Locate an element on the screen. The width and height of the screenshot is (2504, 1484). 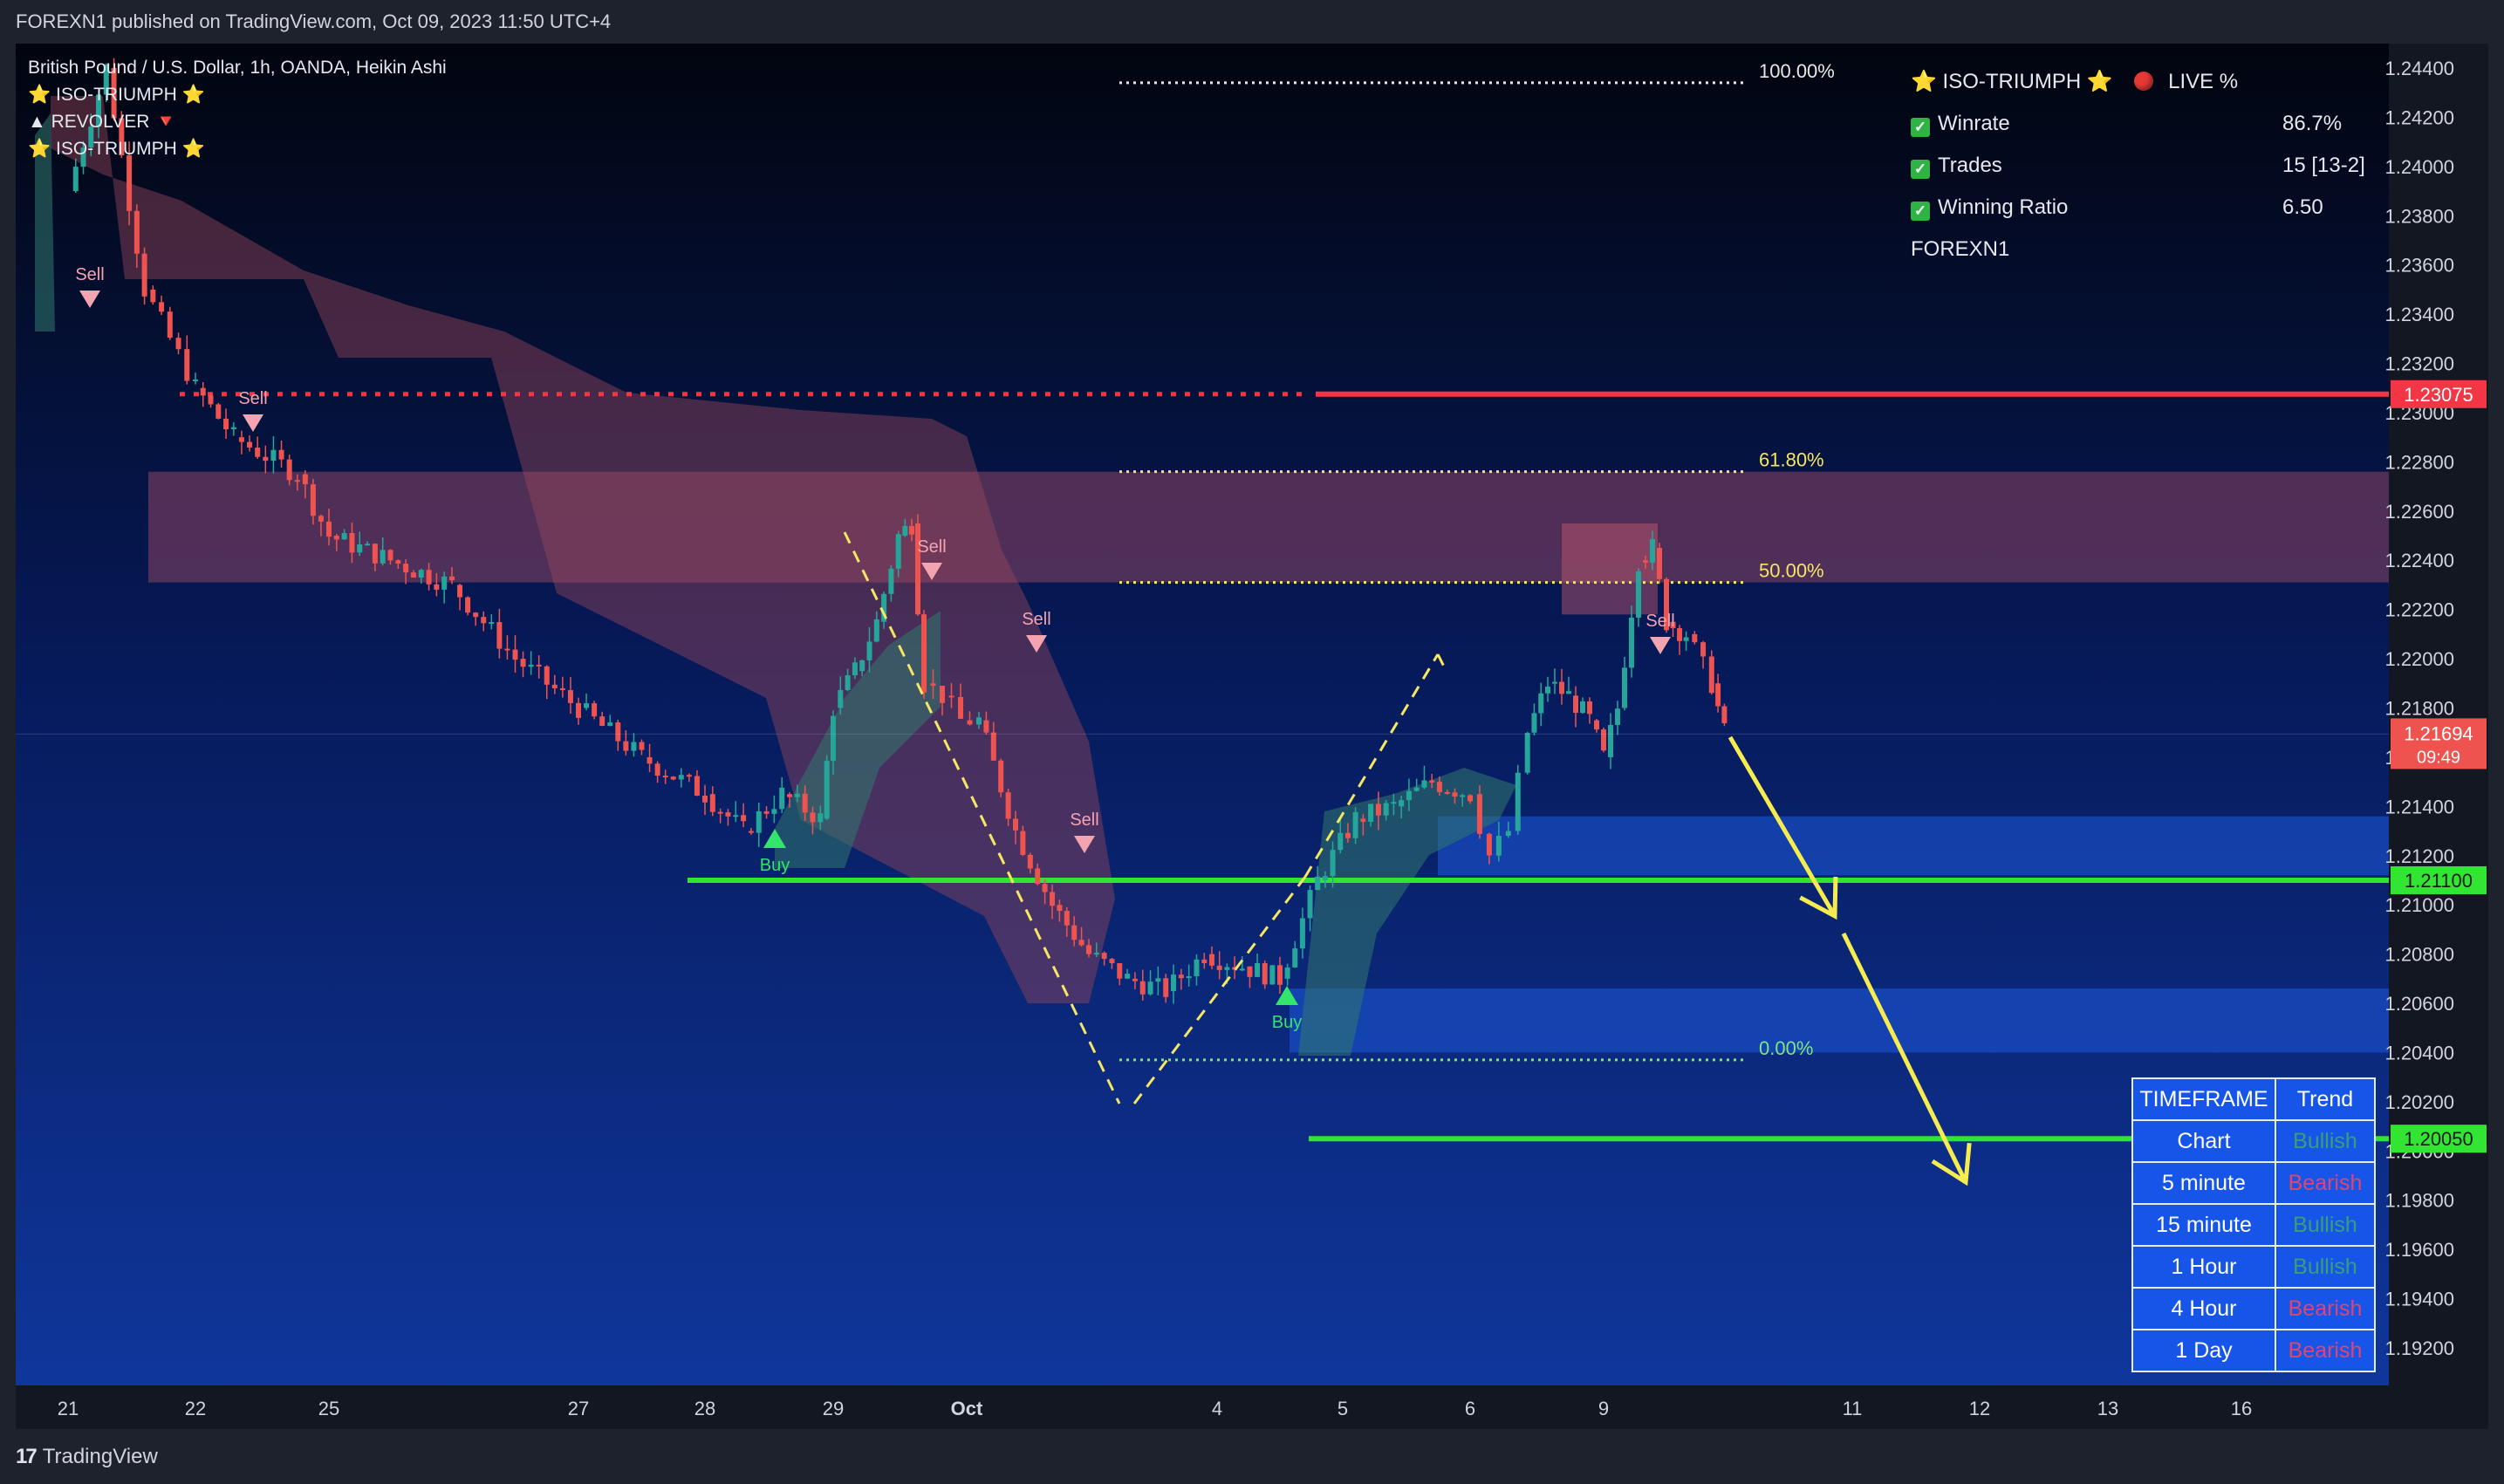
timeframe-cell: Chart is located at coordinates (2203, 1141).